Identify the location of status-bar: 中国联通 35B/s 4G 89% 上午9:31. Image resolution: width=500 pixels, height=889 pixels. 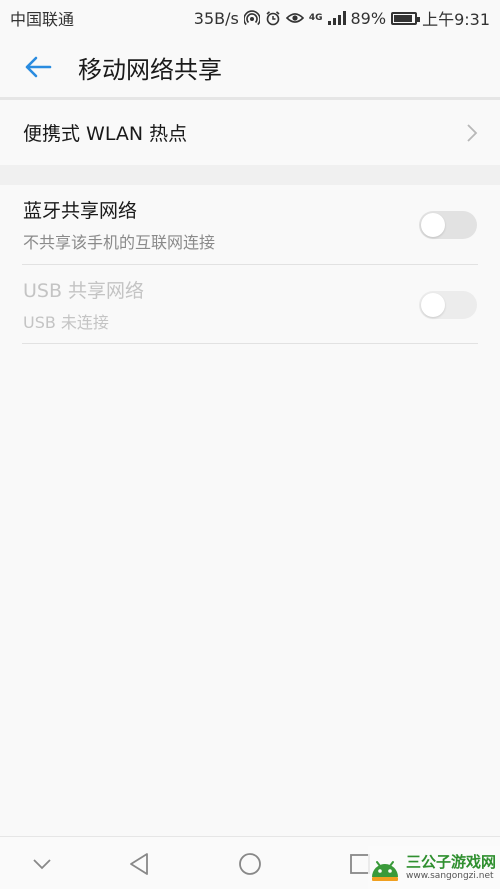
(250, 18).